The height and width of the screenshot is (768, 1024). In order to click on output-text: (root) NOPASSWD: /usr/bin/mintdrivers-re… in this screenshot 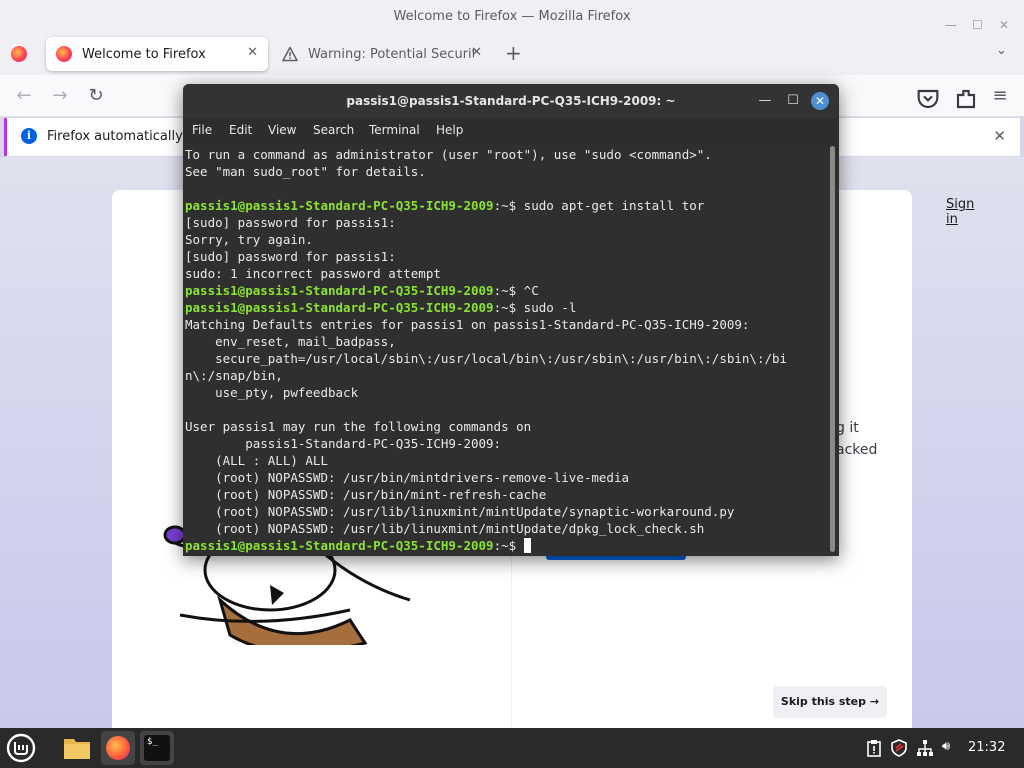, I will do `click(407, 477)`.